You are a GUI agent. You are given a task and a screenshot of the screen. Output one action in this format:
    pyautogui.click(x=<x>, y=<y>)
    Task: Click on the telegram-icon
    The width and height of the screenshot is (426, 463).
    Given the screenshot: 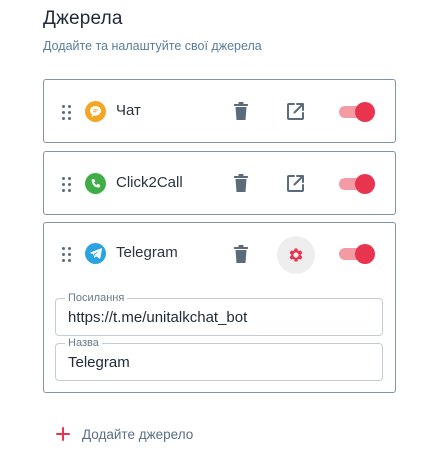 What is the action you would take?
    pyautogui.click(x=95, y=253)
    